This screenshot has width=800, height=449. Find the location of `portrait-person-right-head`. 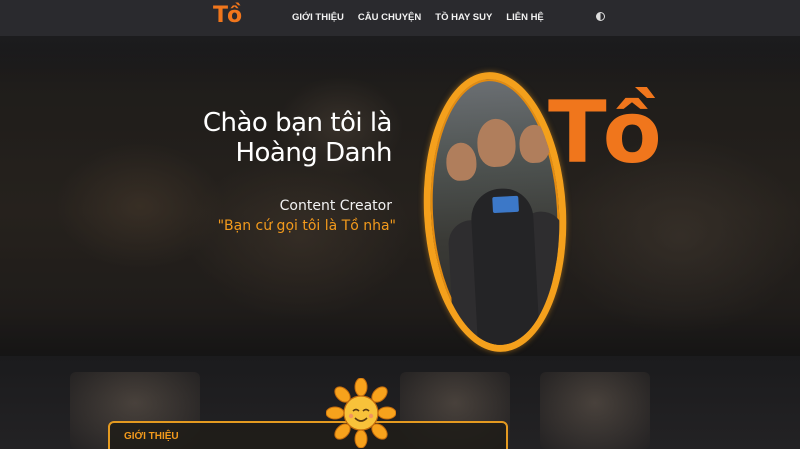

portrait-person-right-head is located at coordinates (534, 144).